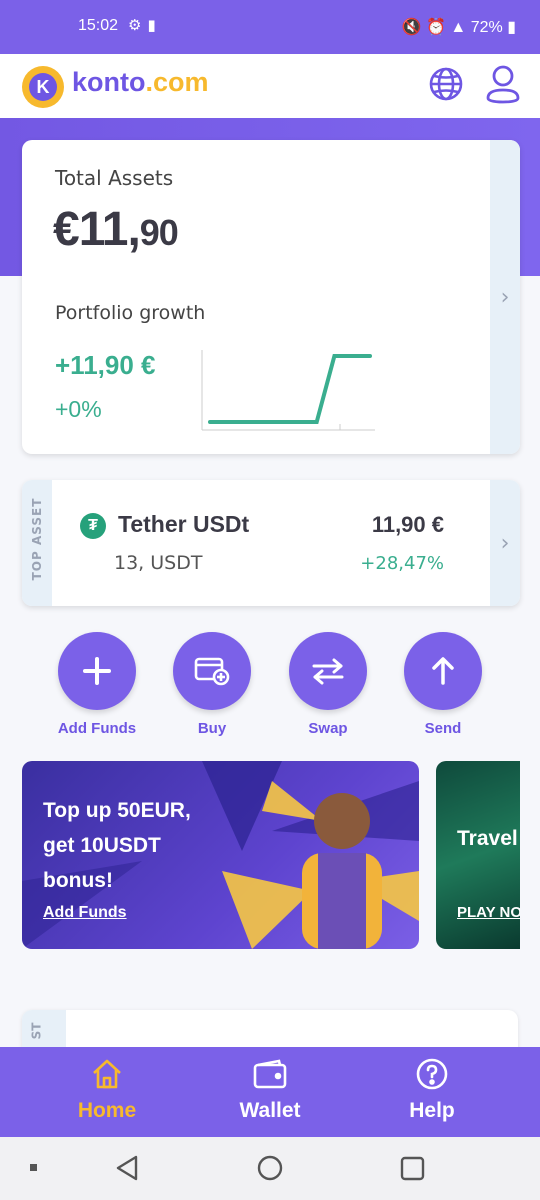 The image size is (540, 1200). I want to click on send-button: Send, so click(443, 684).